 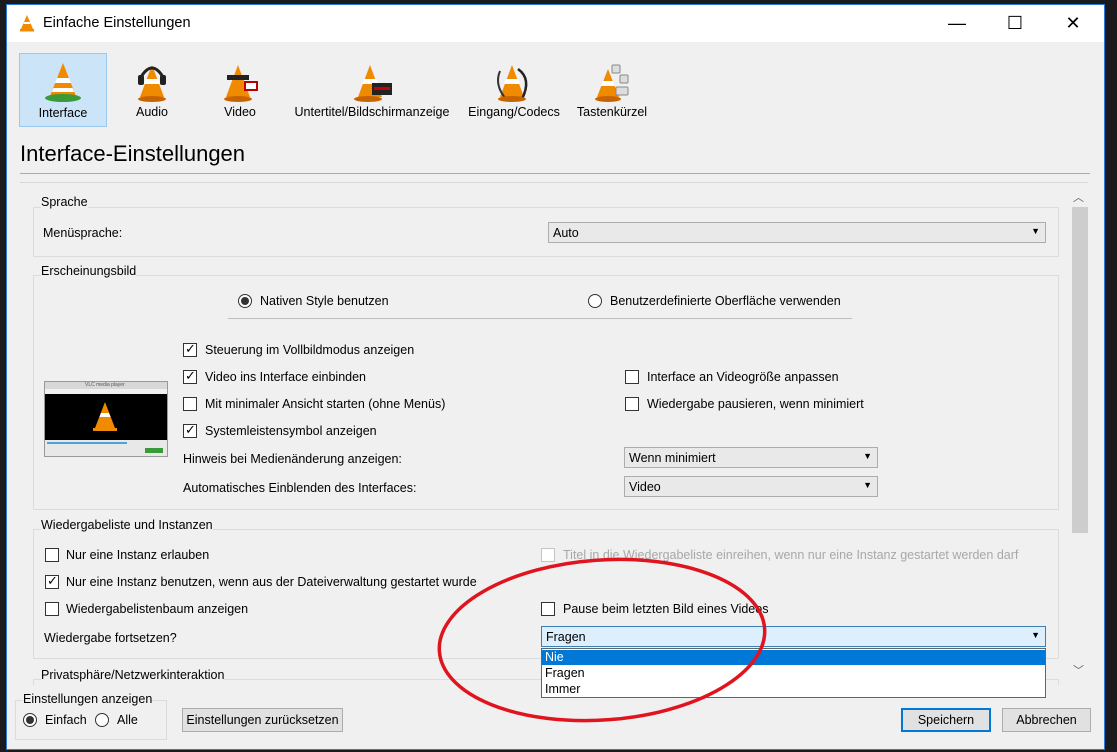 I want to click on tab-video-label: Video, so click(x=240, y=112).